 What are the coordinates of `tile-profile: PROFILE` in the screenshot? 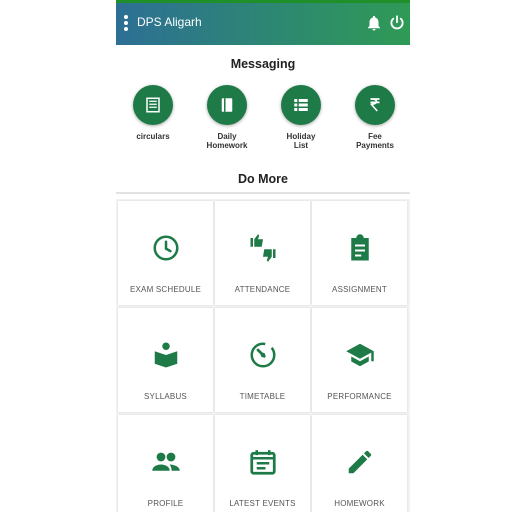 It's located at (165, 463).